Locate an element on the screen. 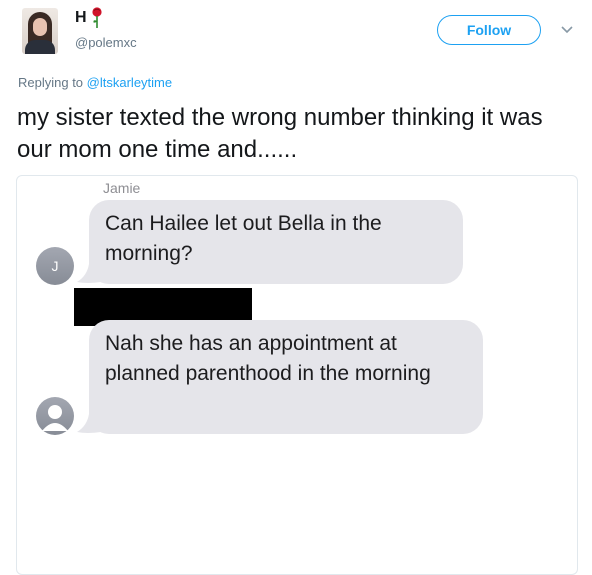 Image resolution: width=592 pixels, height=575 pixels. message-bubble: Can Hailee let out Bella in the morning? is located at coordinates (276, 242).